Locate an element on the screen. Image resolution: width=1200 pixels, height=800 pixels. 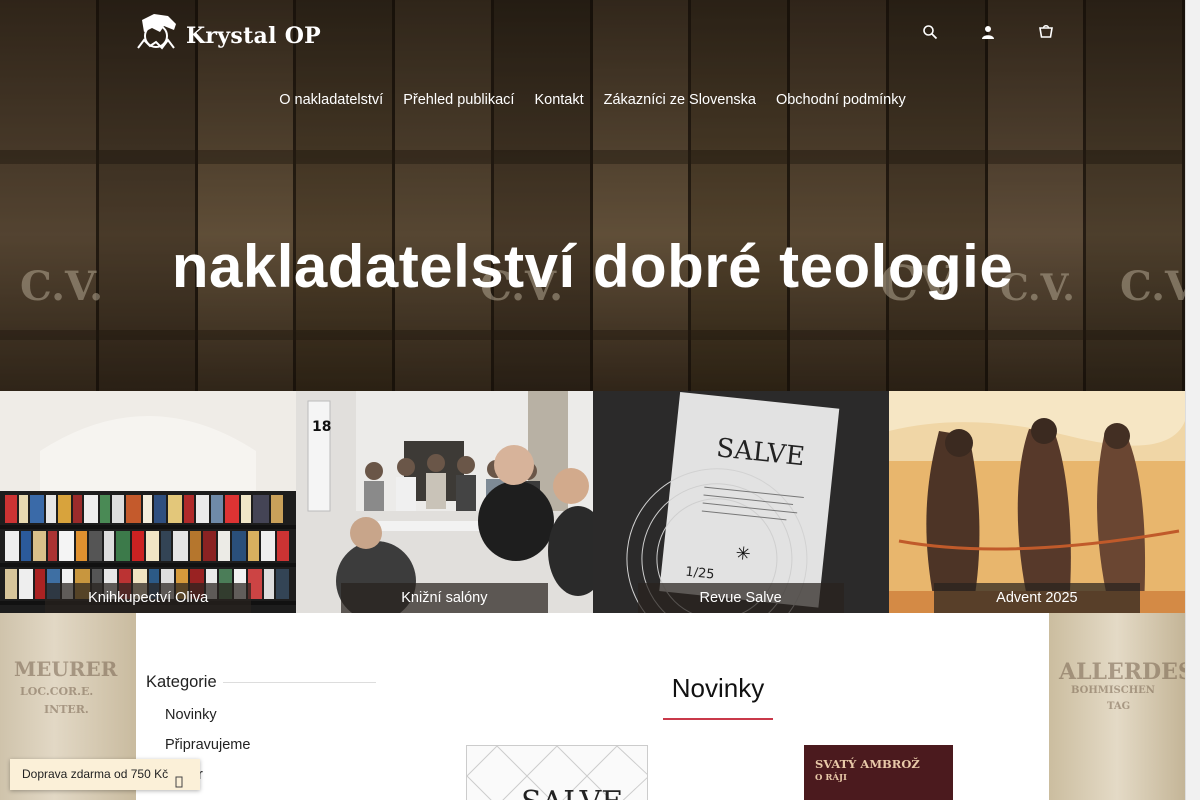
tile-caption: Knižní salóny is located at coordinates (444, 598).